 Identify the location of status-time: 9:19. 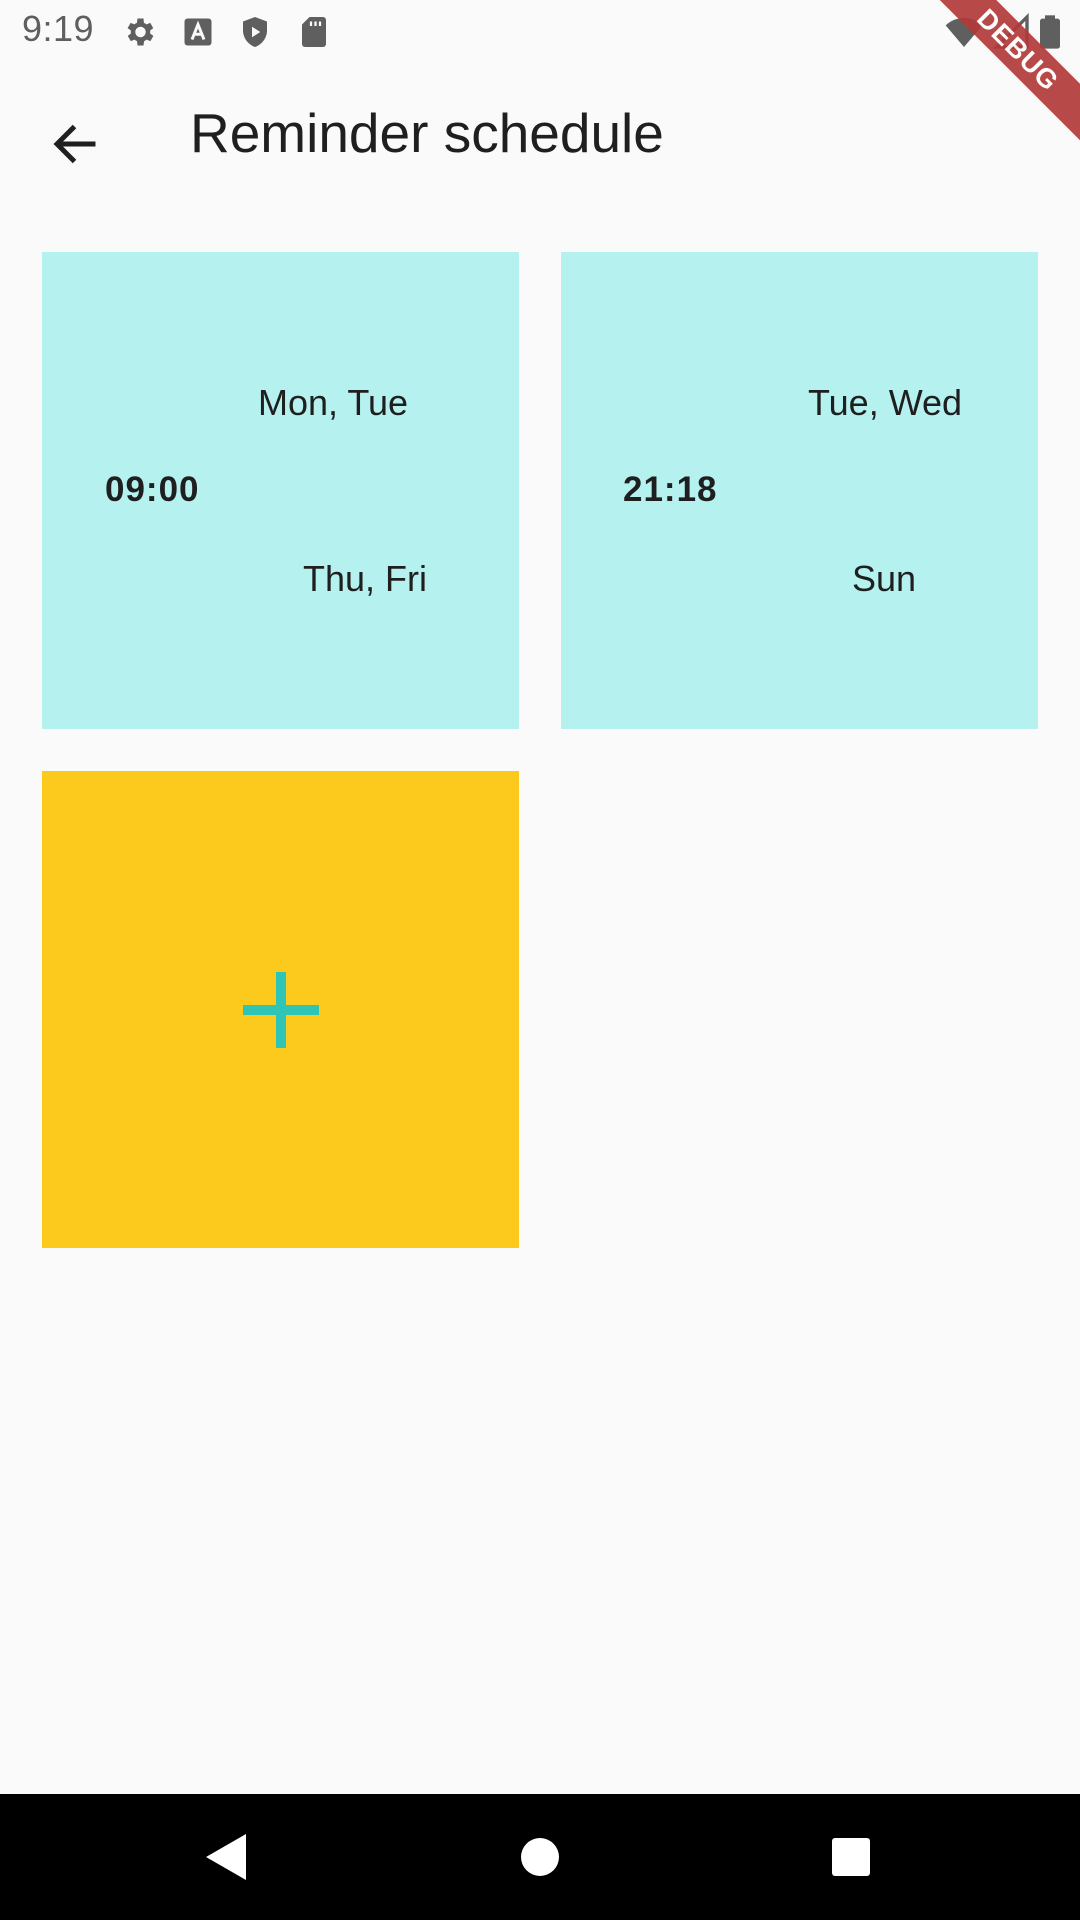
(58, 28).